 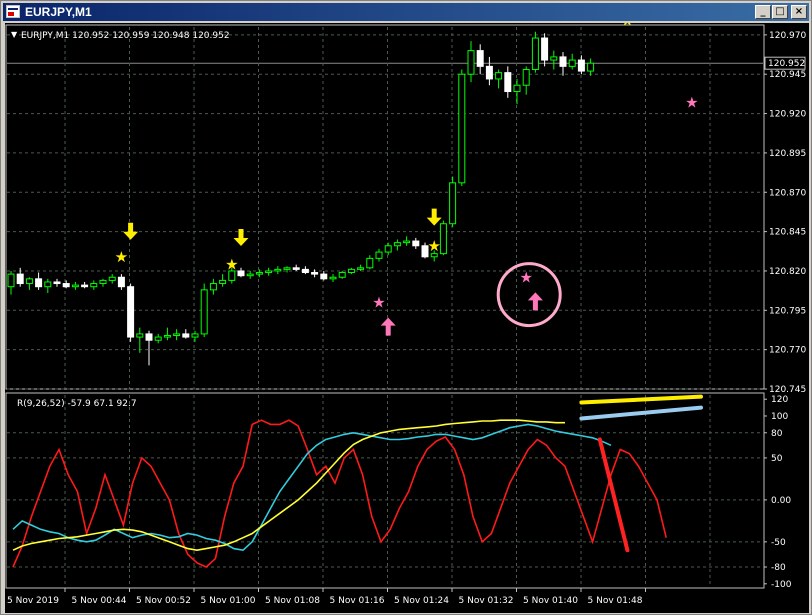 I want to click on osc-tick-label: -80, so click(x=778, y=568).